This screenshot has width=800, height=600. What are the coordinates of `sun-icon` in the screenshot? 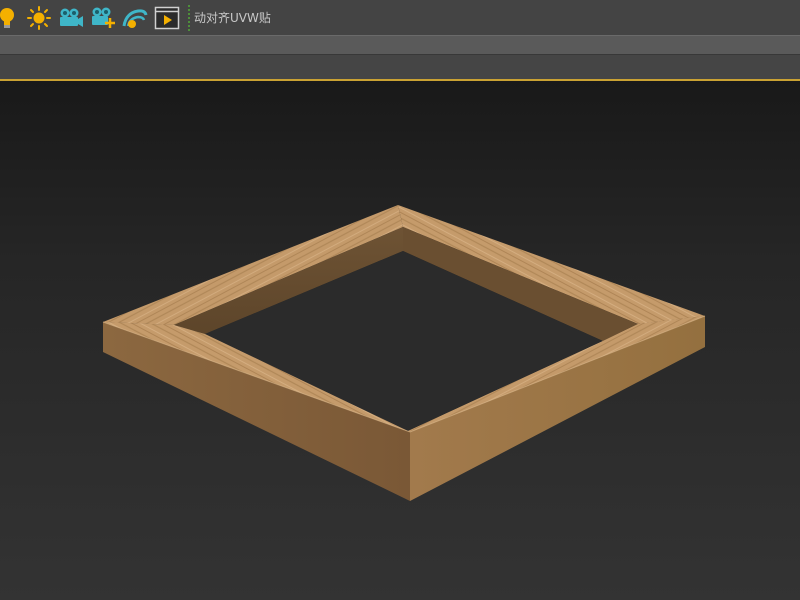 It's located at (39, 17).